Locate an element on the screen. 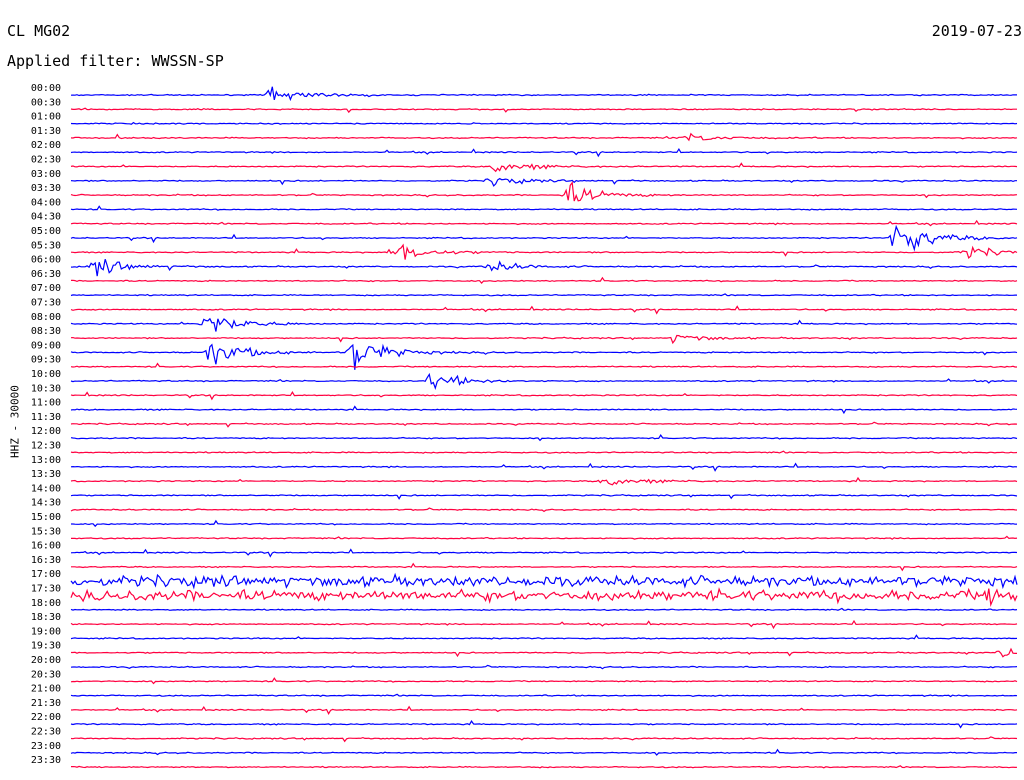  row-label: 17:00 is located at coordinates (46, 574).